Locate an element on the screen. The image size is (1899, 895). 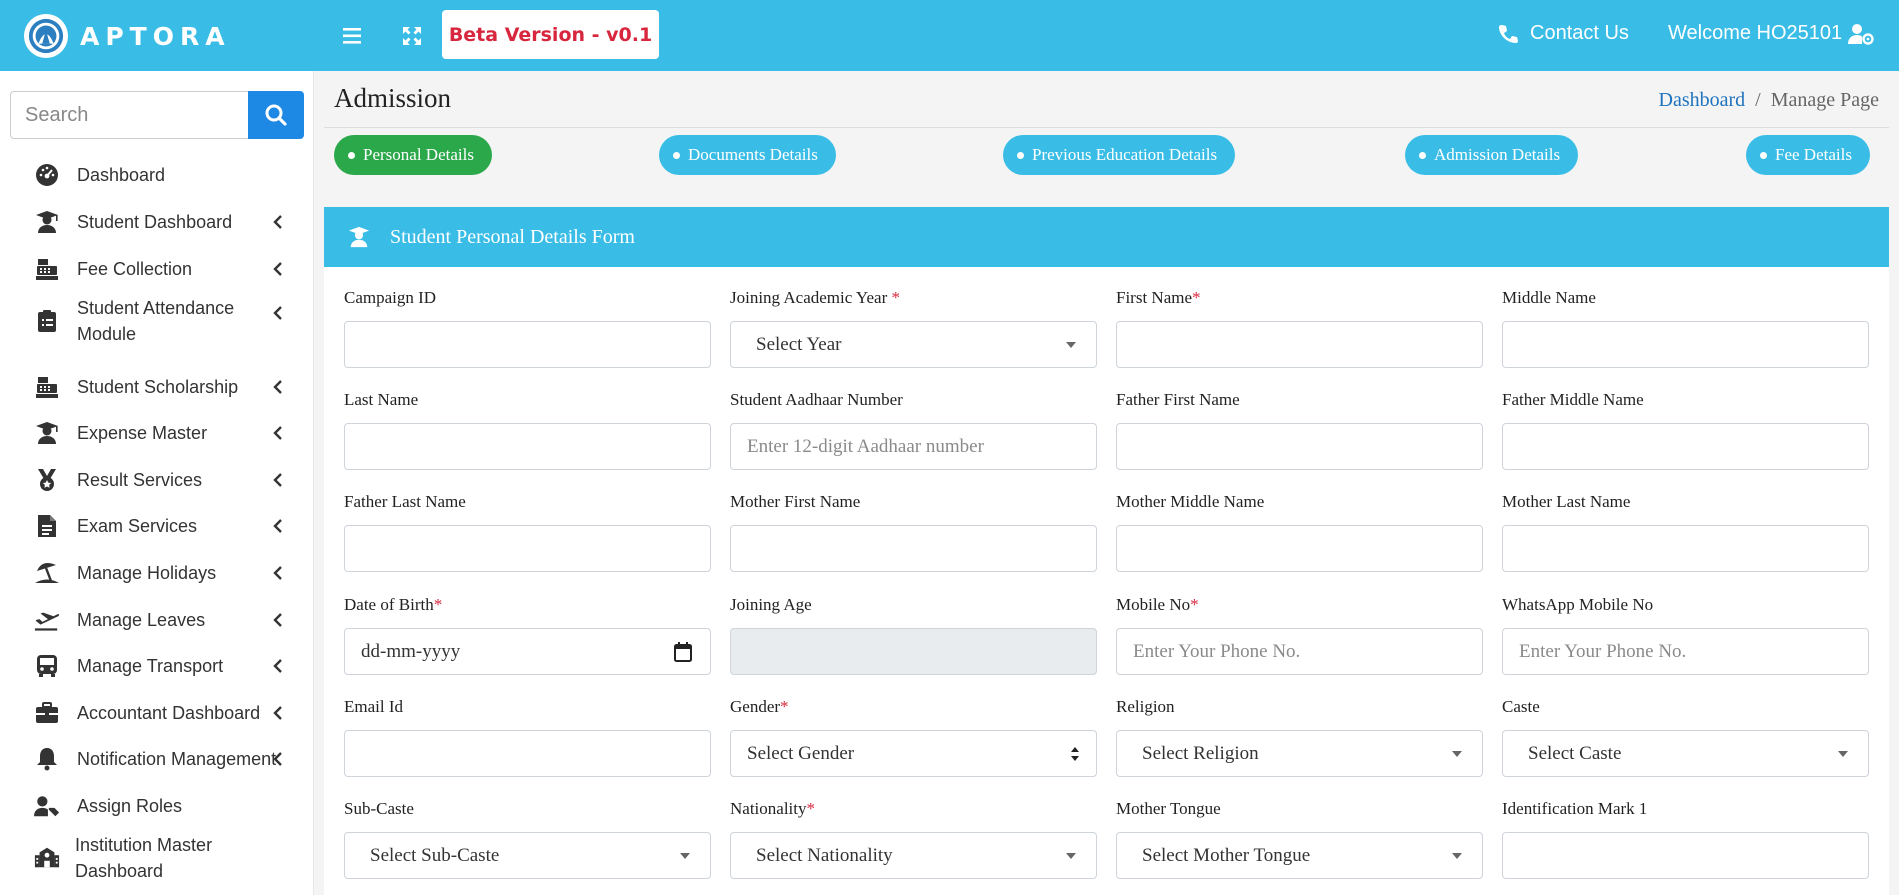
joining-age-field: Joining Age is located at coordinates (913, 634).